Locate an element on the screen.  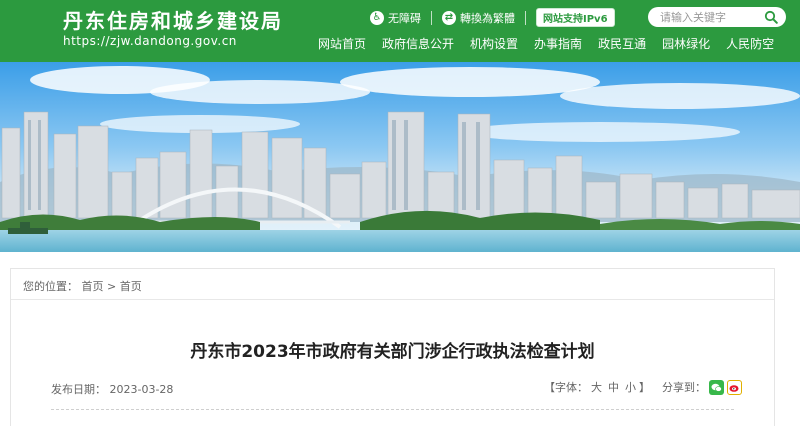
nav-service-guide: 办事指南 is located at coordinates (558, 43).